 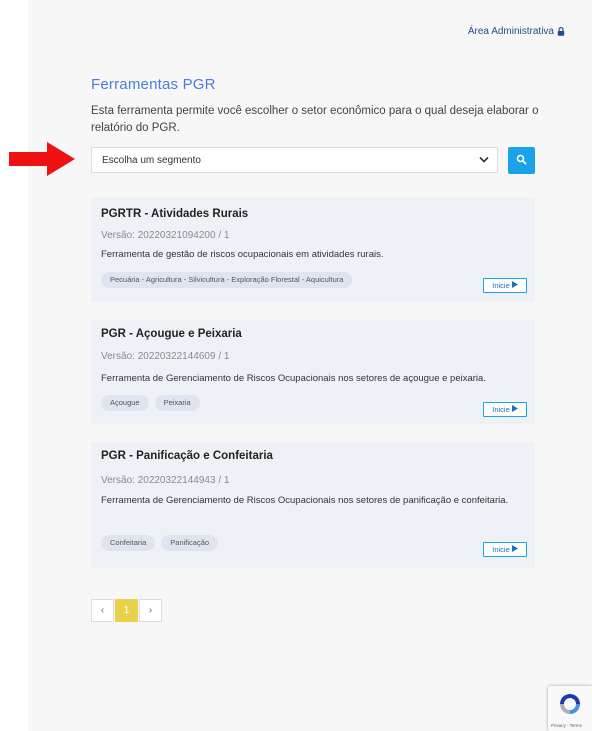 I want to click on search-button, so click(x=521, y=160).